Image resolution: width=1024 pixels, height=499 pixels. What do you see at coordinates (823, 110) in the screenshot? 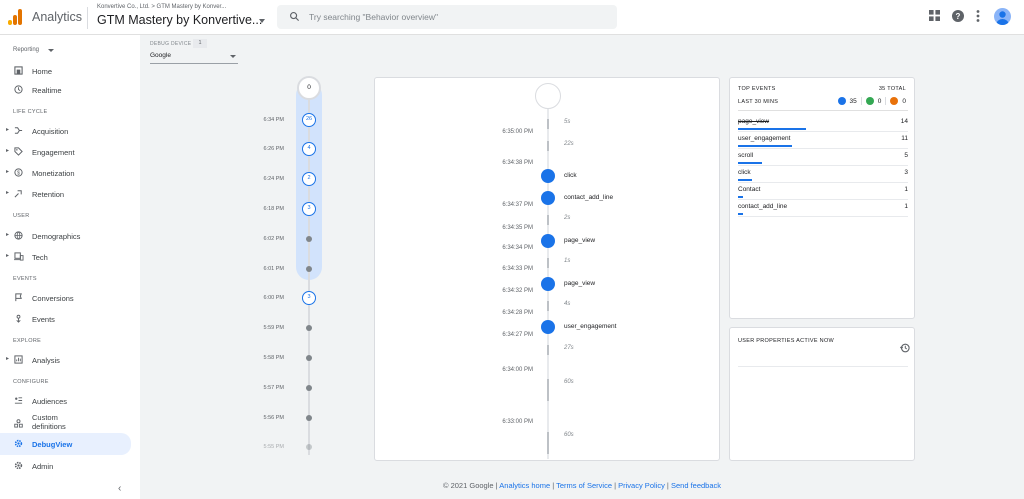
I see `divider` at bounding box center [823, 110].